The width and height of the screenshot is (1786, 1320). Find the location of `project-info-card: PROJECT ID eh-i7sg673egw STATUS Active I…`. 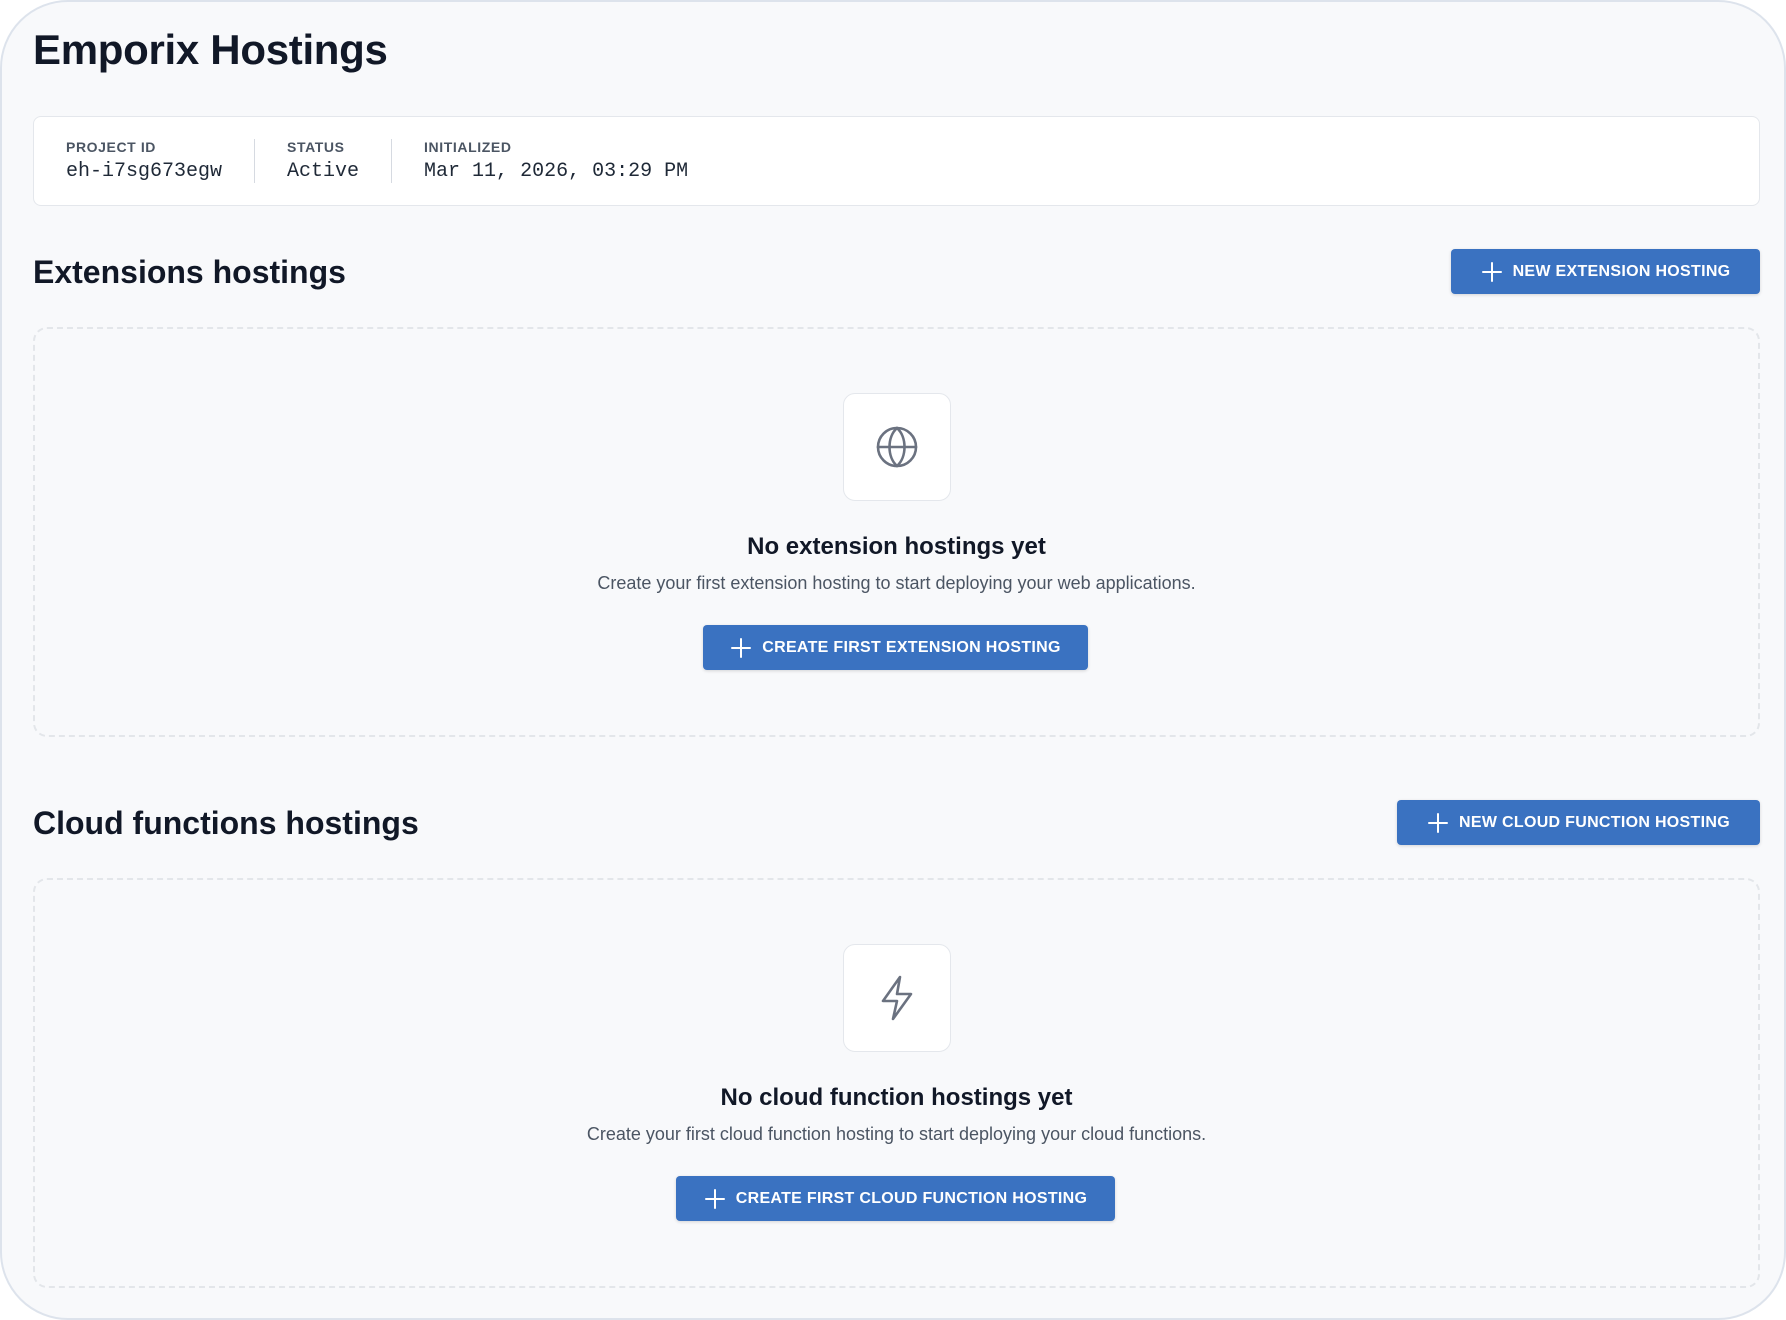

project-info-card: PROJECT ID eh-i7sg673egw STATUS Active I… is located at coordinates (896, 161).